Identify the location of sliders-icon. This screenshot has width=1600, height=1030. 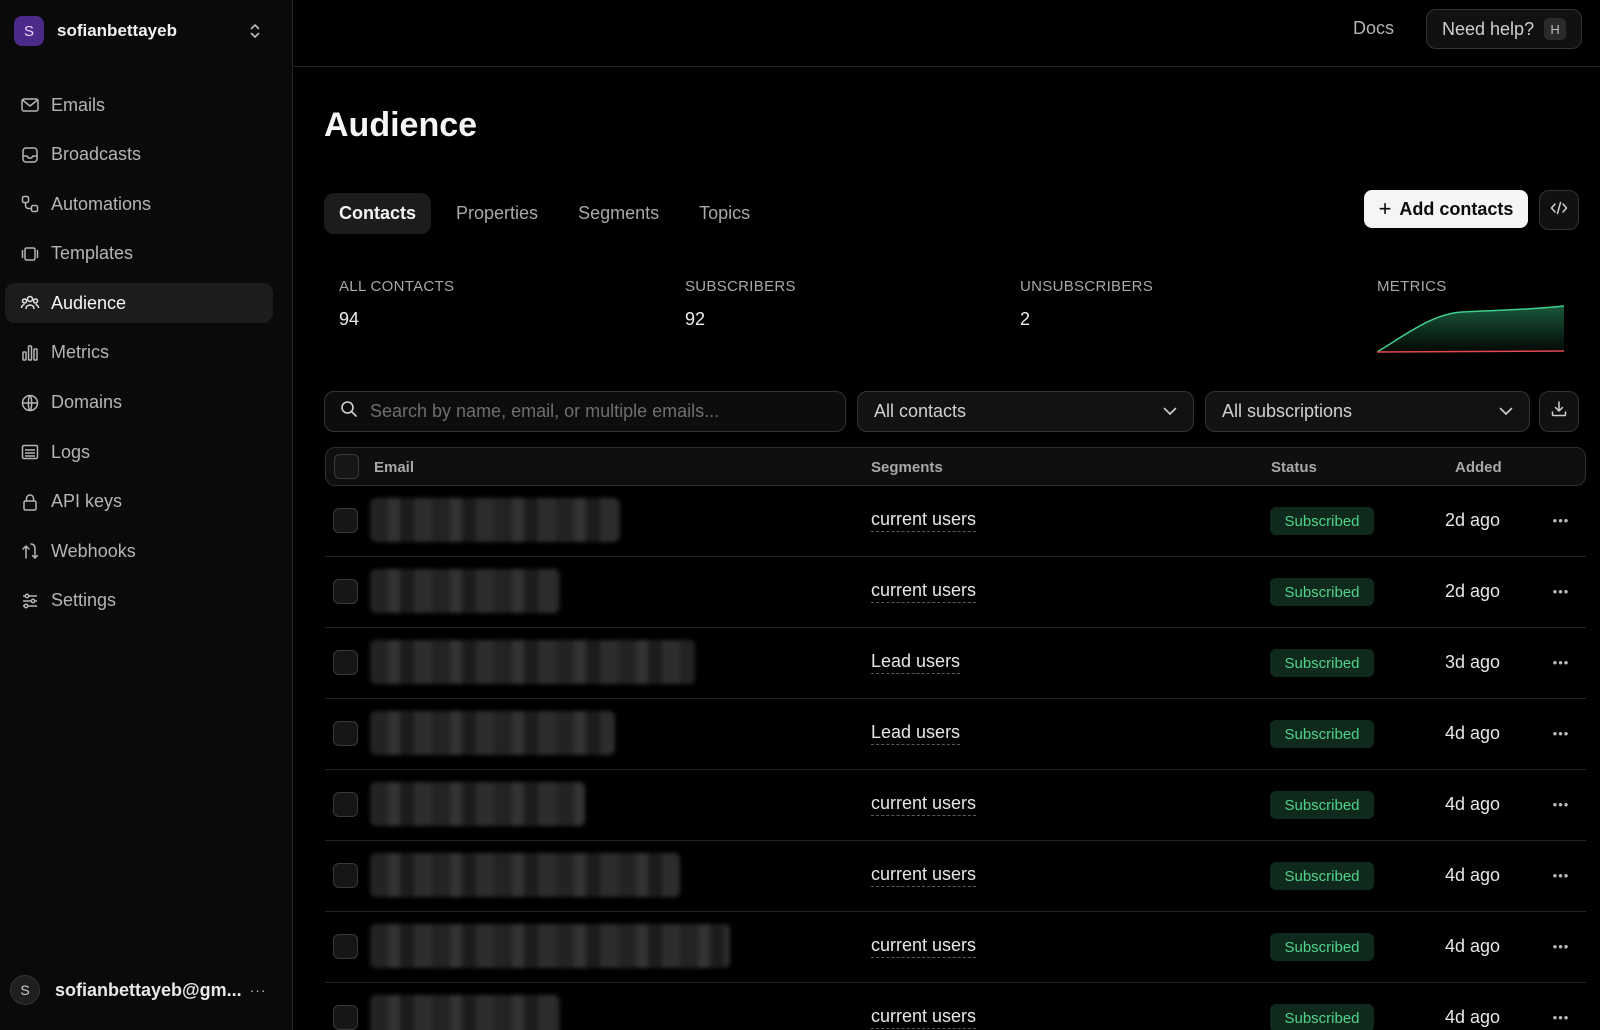
(30, 601).